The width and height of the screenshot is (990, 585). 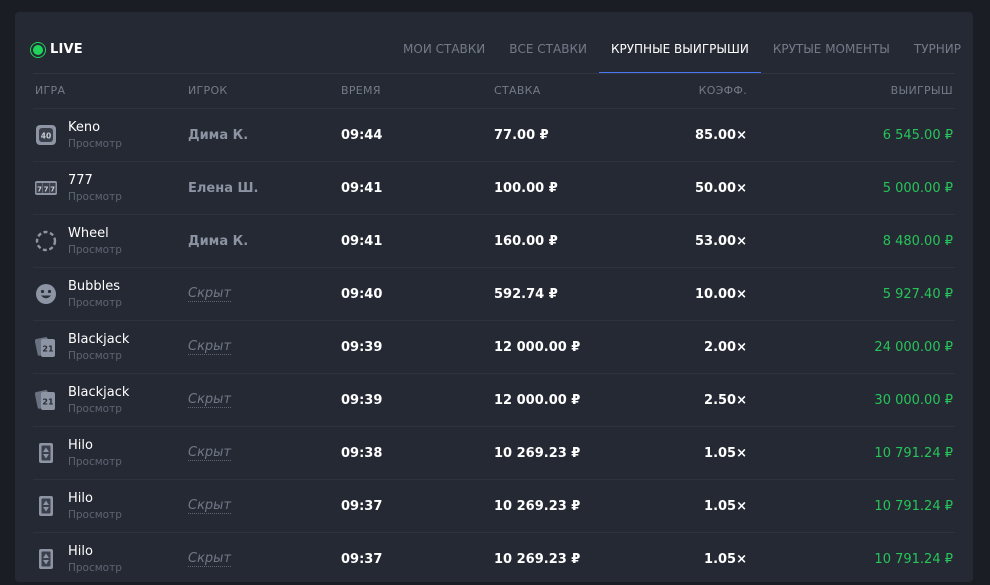 I want to click on wheel-icon, so click(x=46, y=241).